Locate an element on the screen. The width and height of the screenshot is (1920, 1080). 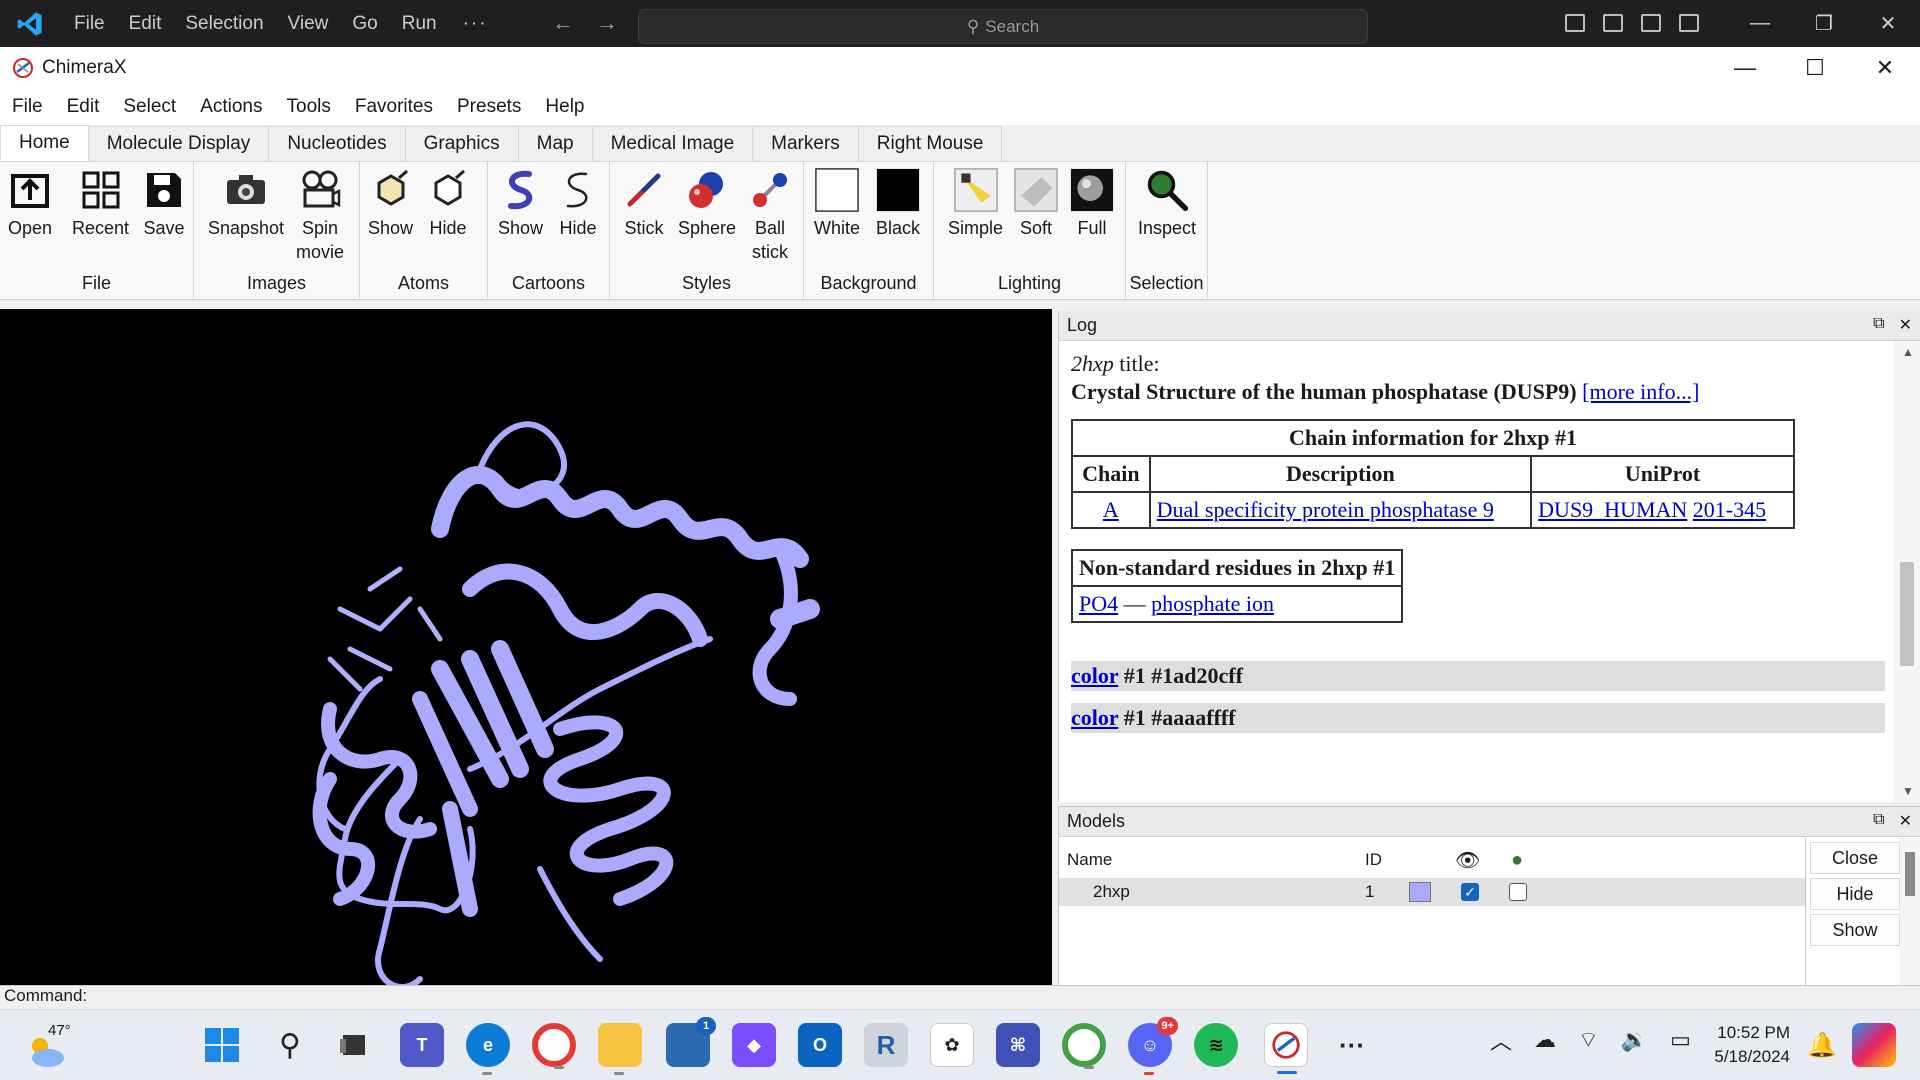
maximize-button: ☐ is located at coordinates (1815, 68).